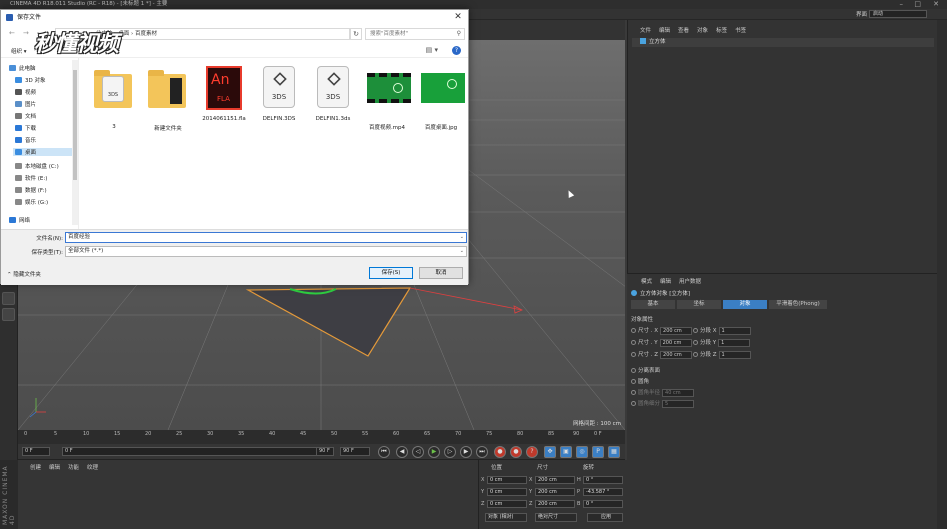 The width and height of the screenshot is (947, 529). What do you see at coordinates (653, 304) in the screenshot?
I see `tab-basic: 基本` at bounding box center [653, 304].